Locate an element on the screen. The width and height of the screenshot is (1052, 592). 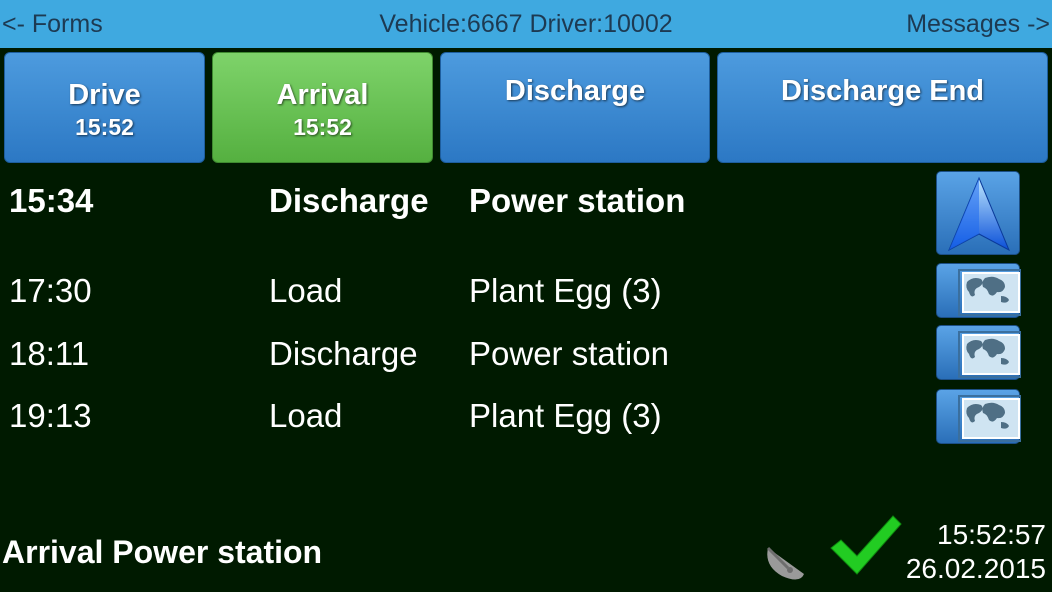
stop-time: 17:30 is located at coordinates (50, 290).